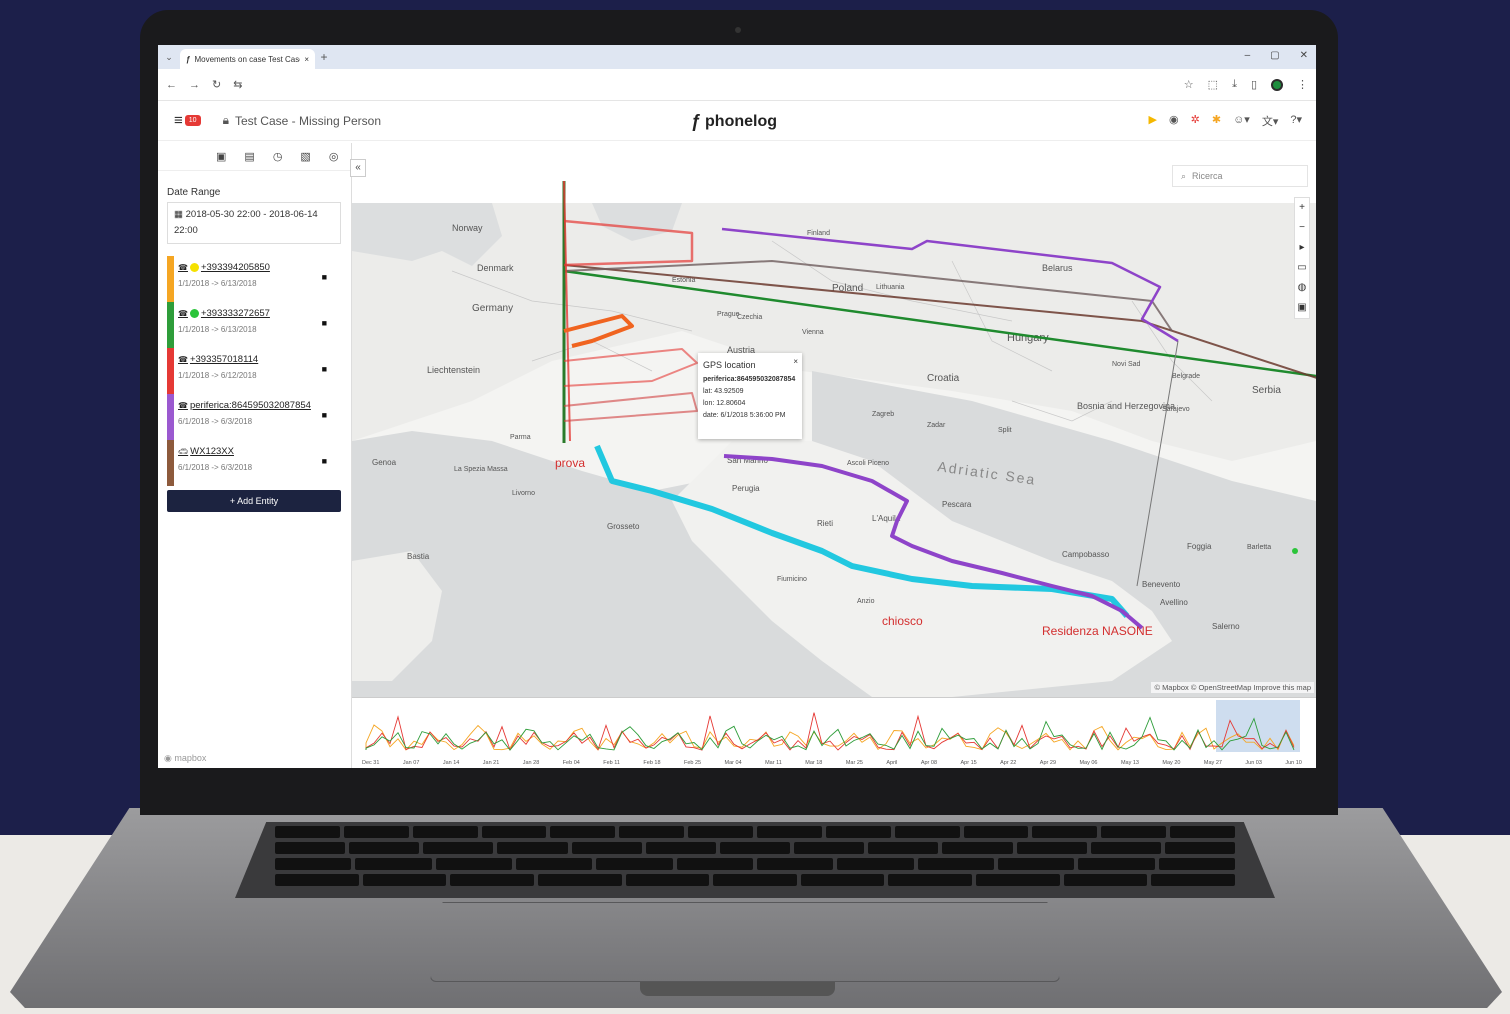  What do you see at coordinates (1296, 121) in the screenshot?
I see `help-icon: ?▾` at bounding box center [1296, 121].